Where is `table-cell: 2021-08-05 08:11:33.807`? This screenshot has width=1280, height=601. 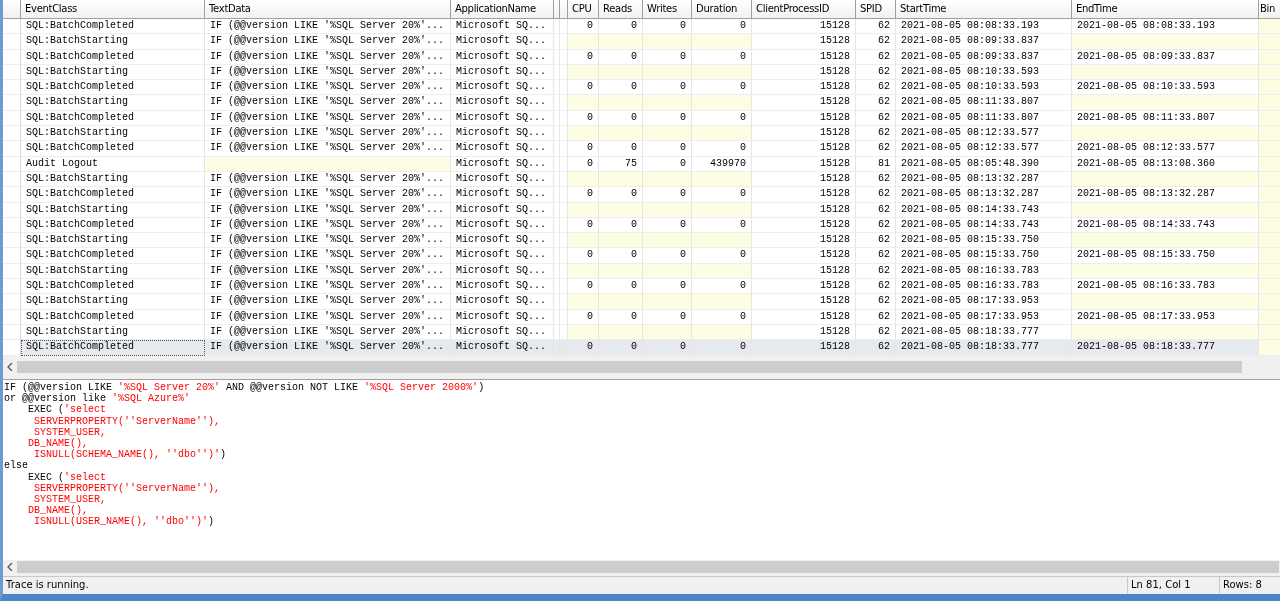
table-cell: 2021-08-05 08:11:33.807 is located at coordinates (984, 103).